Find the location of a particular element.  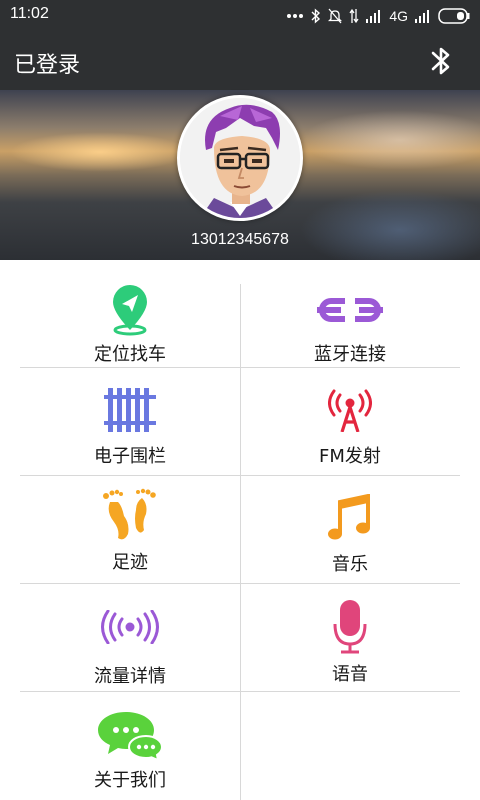

fence-icon is located at coordinates (130, 410).